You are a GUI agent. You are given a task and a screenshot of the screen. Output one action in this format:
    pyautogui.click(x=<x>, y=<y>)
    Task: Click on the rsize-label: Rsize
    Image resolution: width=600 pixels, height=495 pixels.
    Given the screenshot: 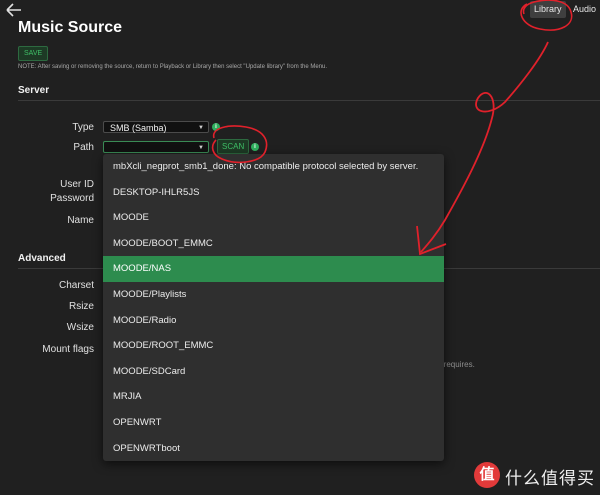 What is the action you would take?
    pyautogui.click(x=81, y=306)
    